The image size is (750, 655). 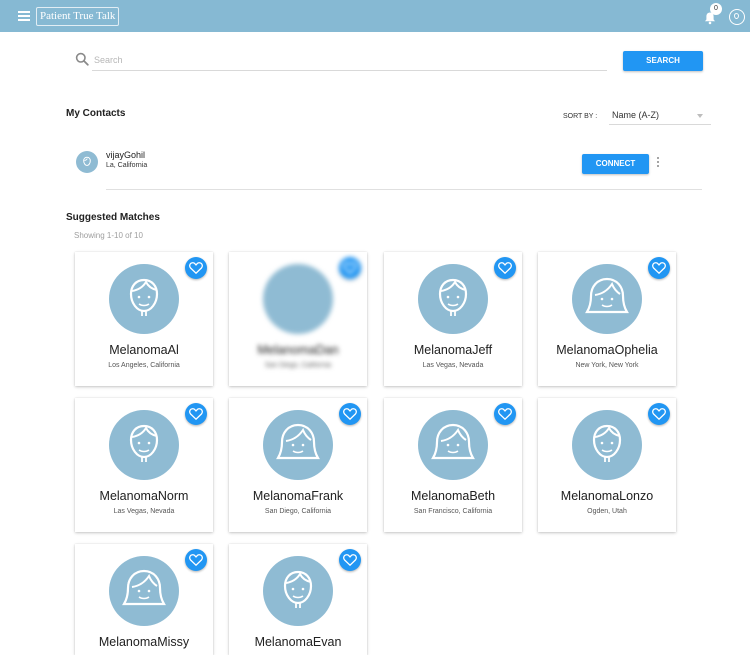 I want to click on match-card: MelanomaDan San Diego, California, so click(x=298, y=319).